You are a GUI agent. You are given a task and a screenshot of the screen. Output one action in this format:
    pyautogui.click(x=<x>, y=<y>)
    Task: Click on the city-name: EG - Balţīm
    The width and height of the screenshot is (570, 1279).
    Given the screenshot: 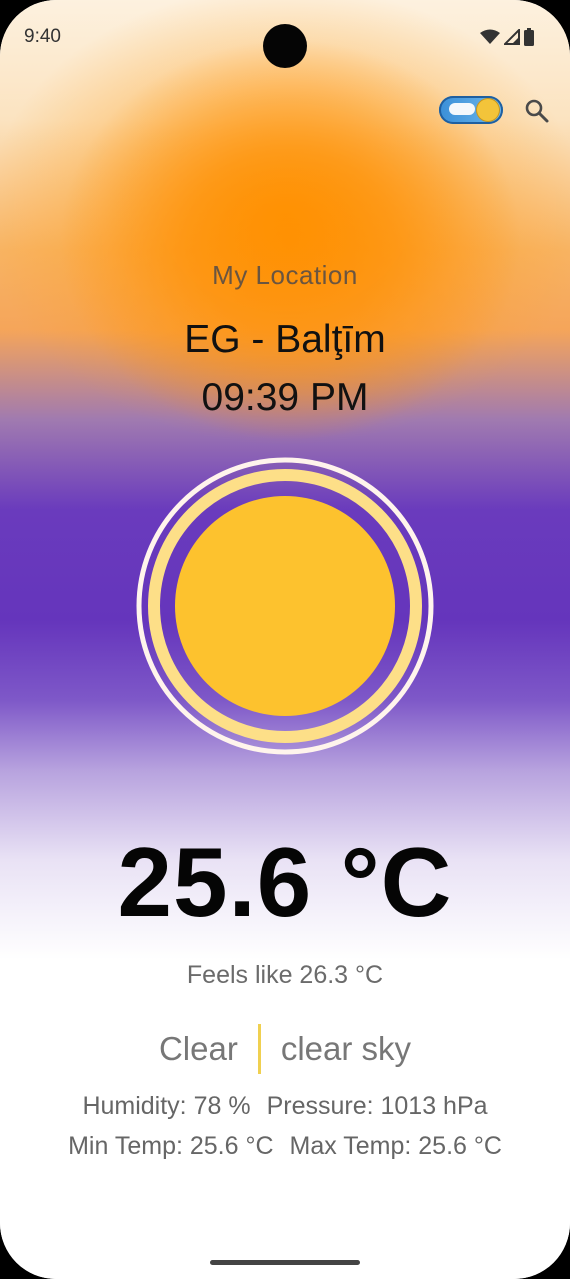 What is the action you would take?
    pyautogui.click(x=285, y=339)
    